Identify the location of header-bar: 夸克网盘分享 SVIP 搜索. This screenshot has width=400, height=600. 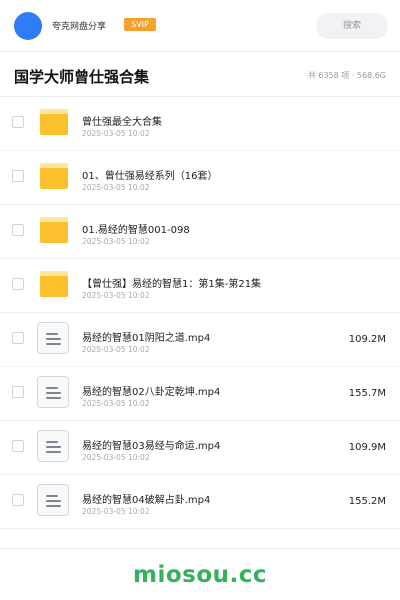
(200, 26).